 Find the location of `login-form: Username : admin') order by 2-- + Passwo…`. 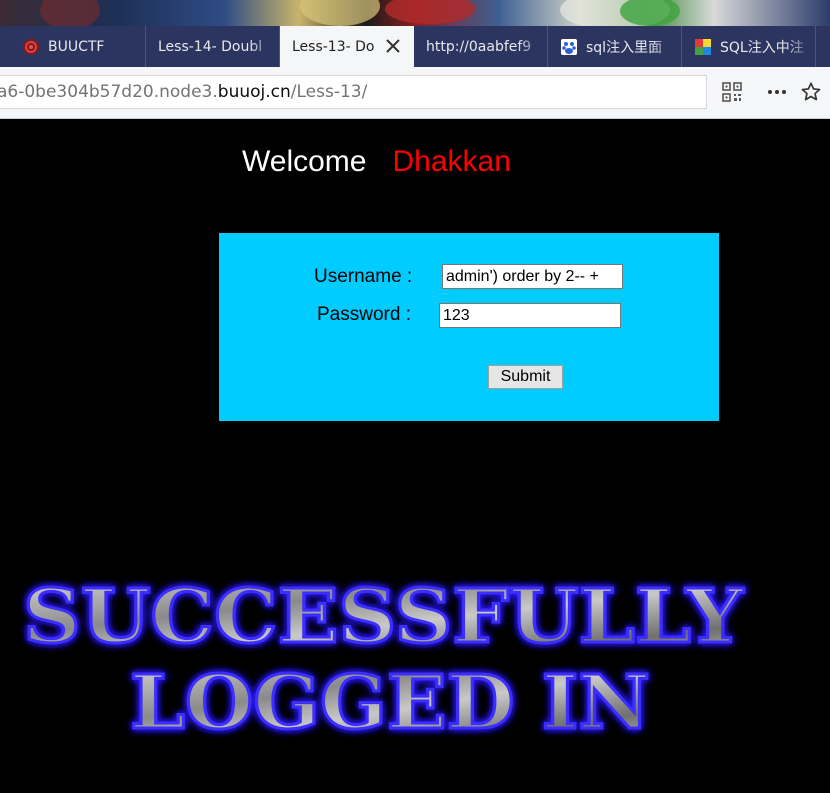

login-form: Username : admin') order by 2-- + Passwo… is located at coordinates (469, 327).